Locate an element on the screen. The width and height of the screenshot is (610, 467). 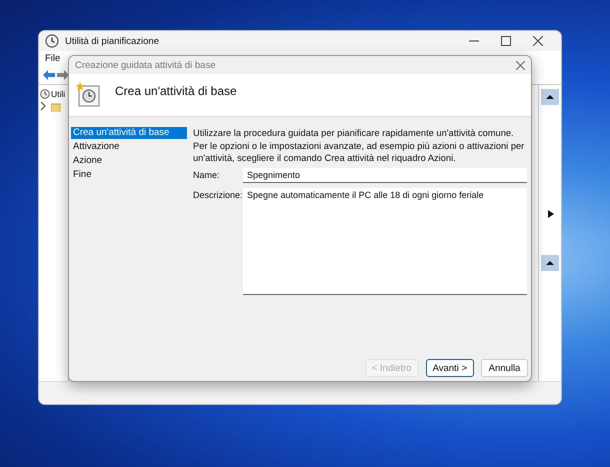
field-label: Name: is located at coordinates (207, 174).